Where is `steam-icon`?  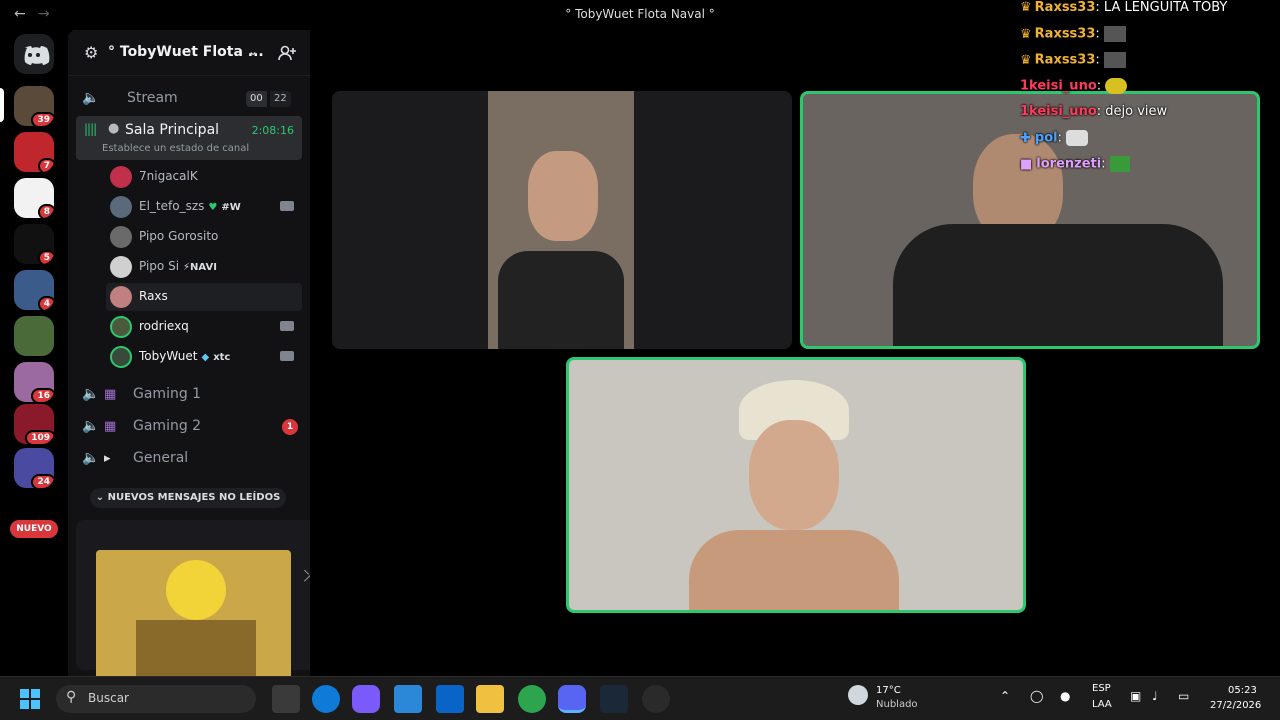
steam-icon is located at coordinates (614, 699).